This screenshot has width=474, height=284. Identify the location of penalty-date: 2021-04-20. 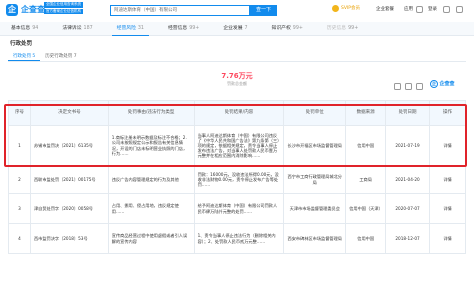
(408, 179).